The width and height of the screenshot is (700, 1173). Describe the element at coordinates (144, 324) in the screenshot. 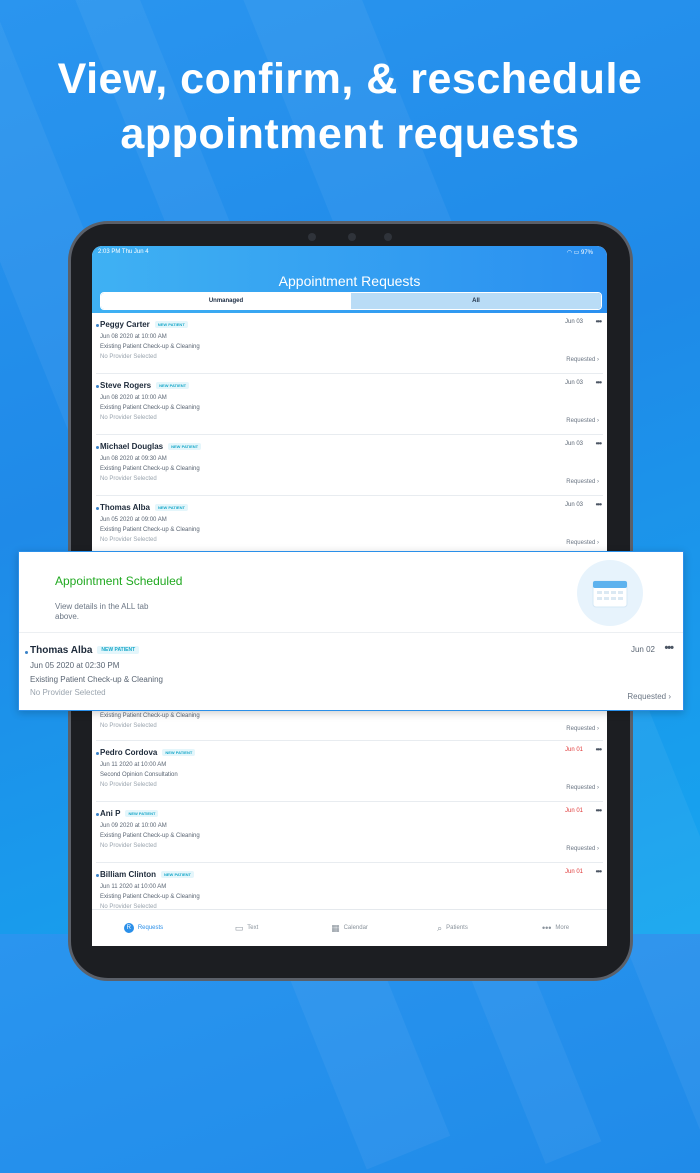

I see `patient-name: Peggy Carter NEW PATIENT` at that location.